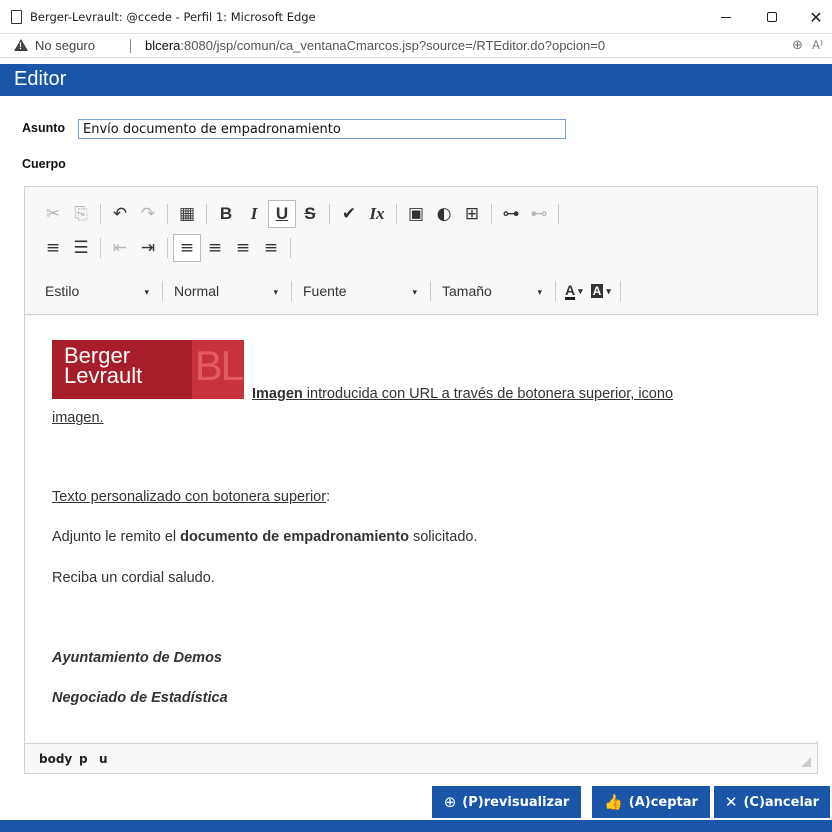  I want to click on remove-format-button: Ix, so click(377, 214).